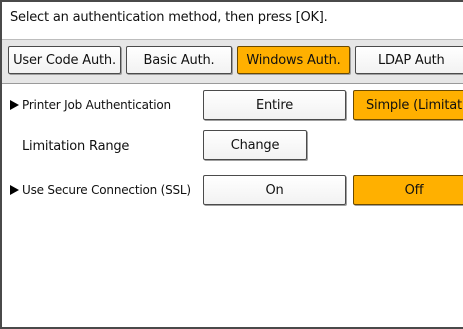  Describe the element at coordinates (76, 146) in the screenshot. I see `limitation-range-label: Limitation Range` at that location.